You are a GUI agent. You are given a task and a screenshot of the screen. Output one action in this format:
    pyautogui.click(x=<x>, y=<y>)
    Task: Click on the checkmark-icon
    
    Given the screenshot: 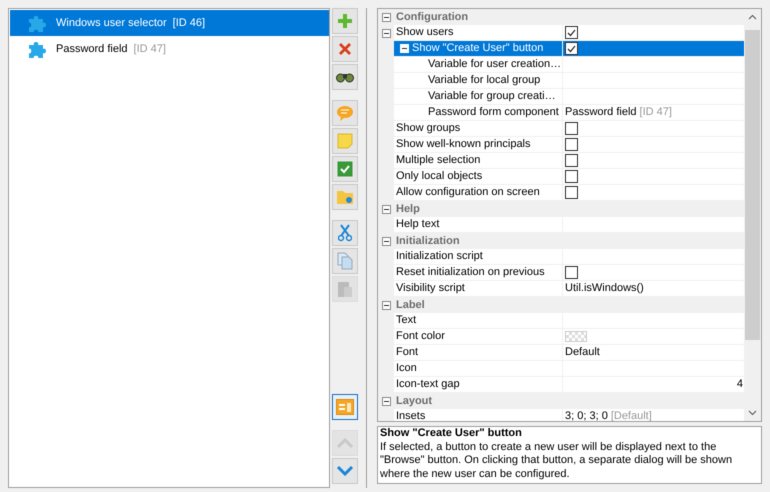 What is the action you would take?
    pyautogui.click(x=345, y=169)
    